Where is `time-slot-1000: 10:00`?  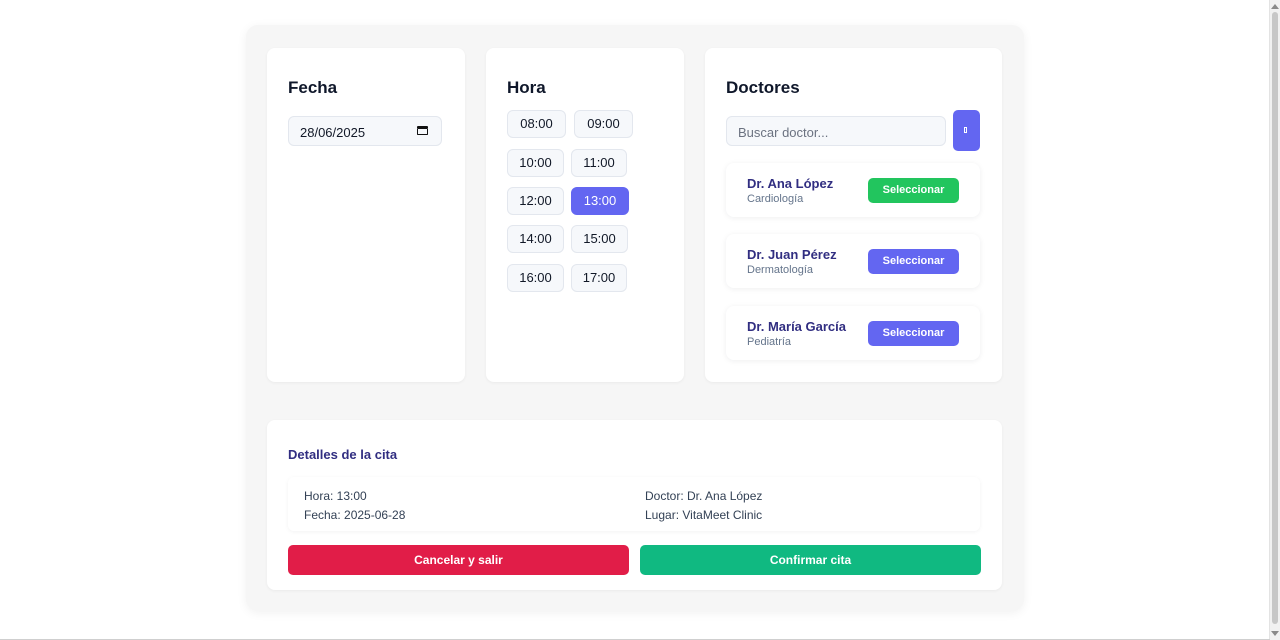 time-slot-1000: 10:00 is located at coordinates (535, 163).